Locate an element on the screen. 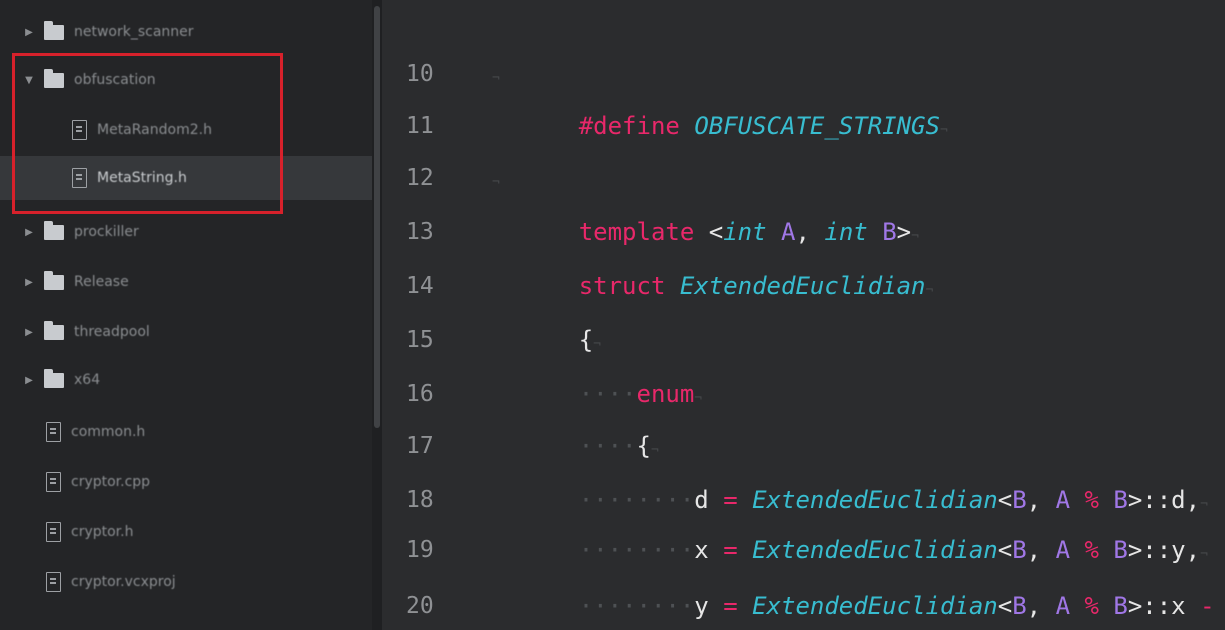 Image resolution: width=1225 pixels, height=630 pixels. scope-access: ::x is located at coordinates (1164, 606).